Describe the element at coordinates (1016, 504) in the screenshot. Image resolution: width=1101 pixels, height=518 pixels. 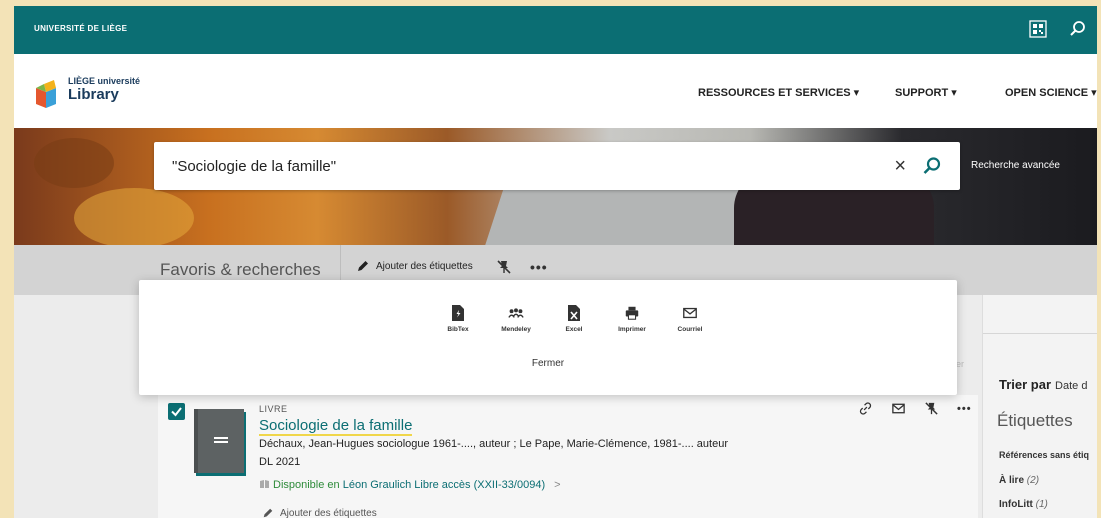
I see `tag-label: InfoLitt` at that location.